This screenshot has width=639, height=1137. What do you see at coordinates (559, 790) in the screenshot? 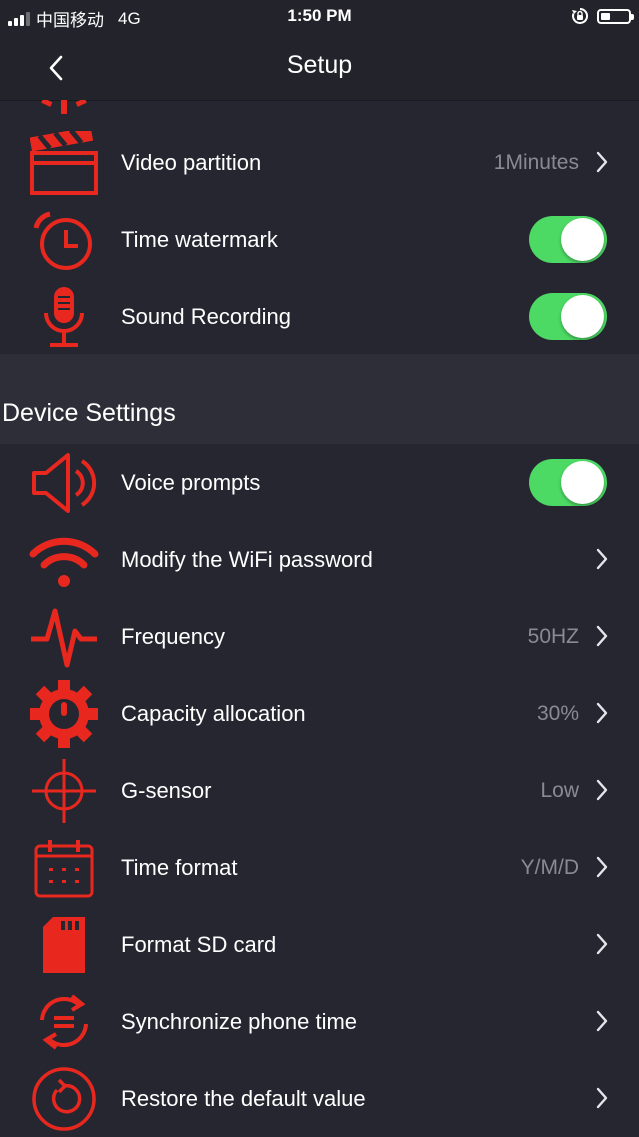
I see `row-value: Low` at bounding box center [559, 790].